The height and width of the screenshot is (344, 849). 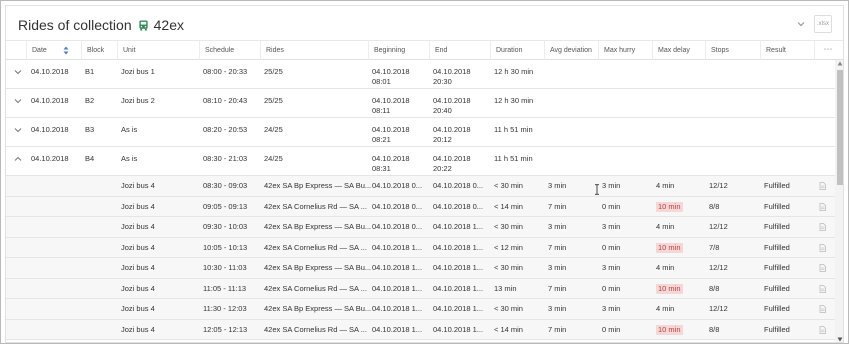 What do you see at coordinates (665, 308) in the screenshot?
I see `ride-max-delay: 4 min` at bounding box center [665, 308].